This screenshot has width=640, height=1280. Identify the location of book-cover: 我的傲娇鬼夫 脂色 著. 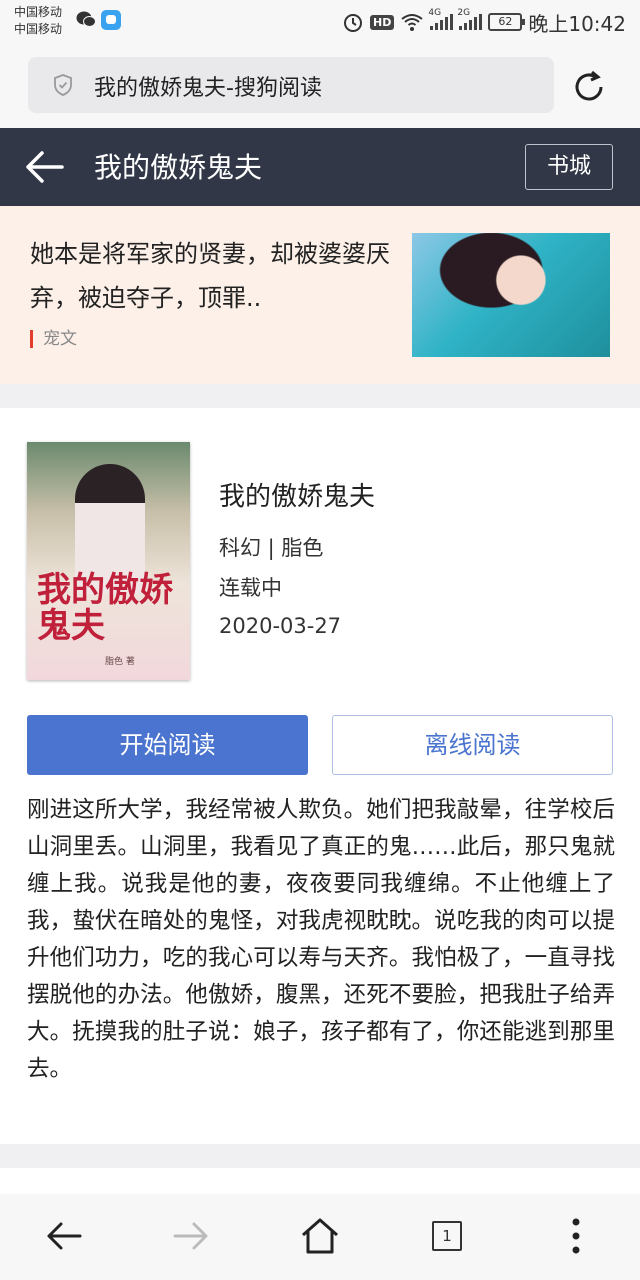
(108, 561).